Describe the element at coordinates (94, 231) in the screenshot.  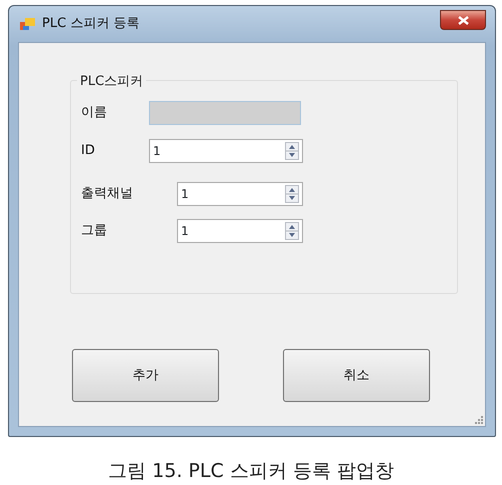
I see `field-label: 그룹` at that location.